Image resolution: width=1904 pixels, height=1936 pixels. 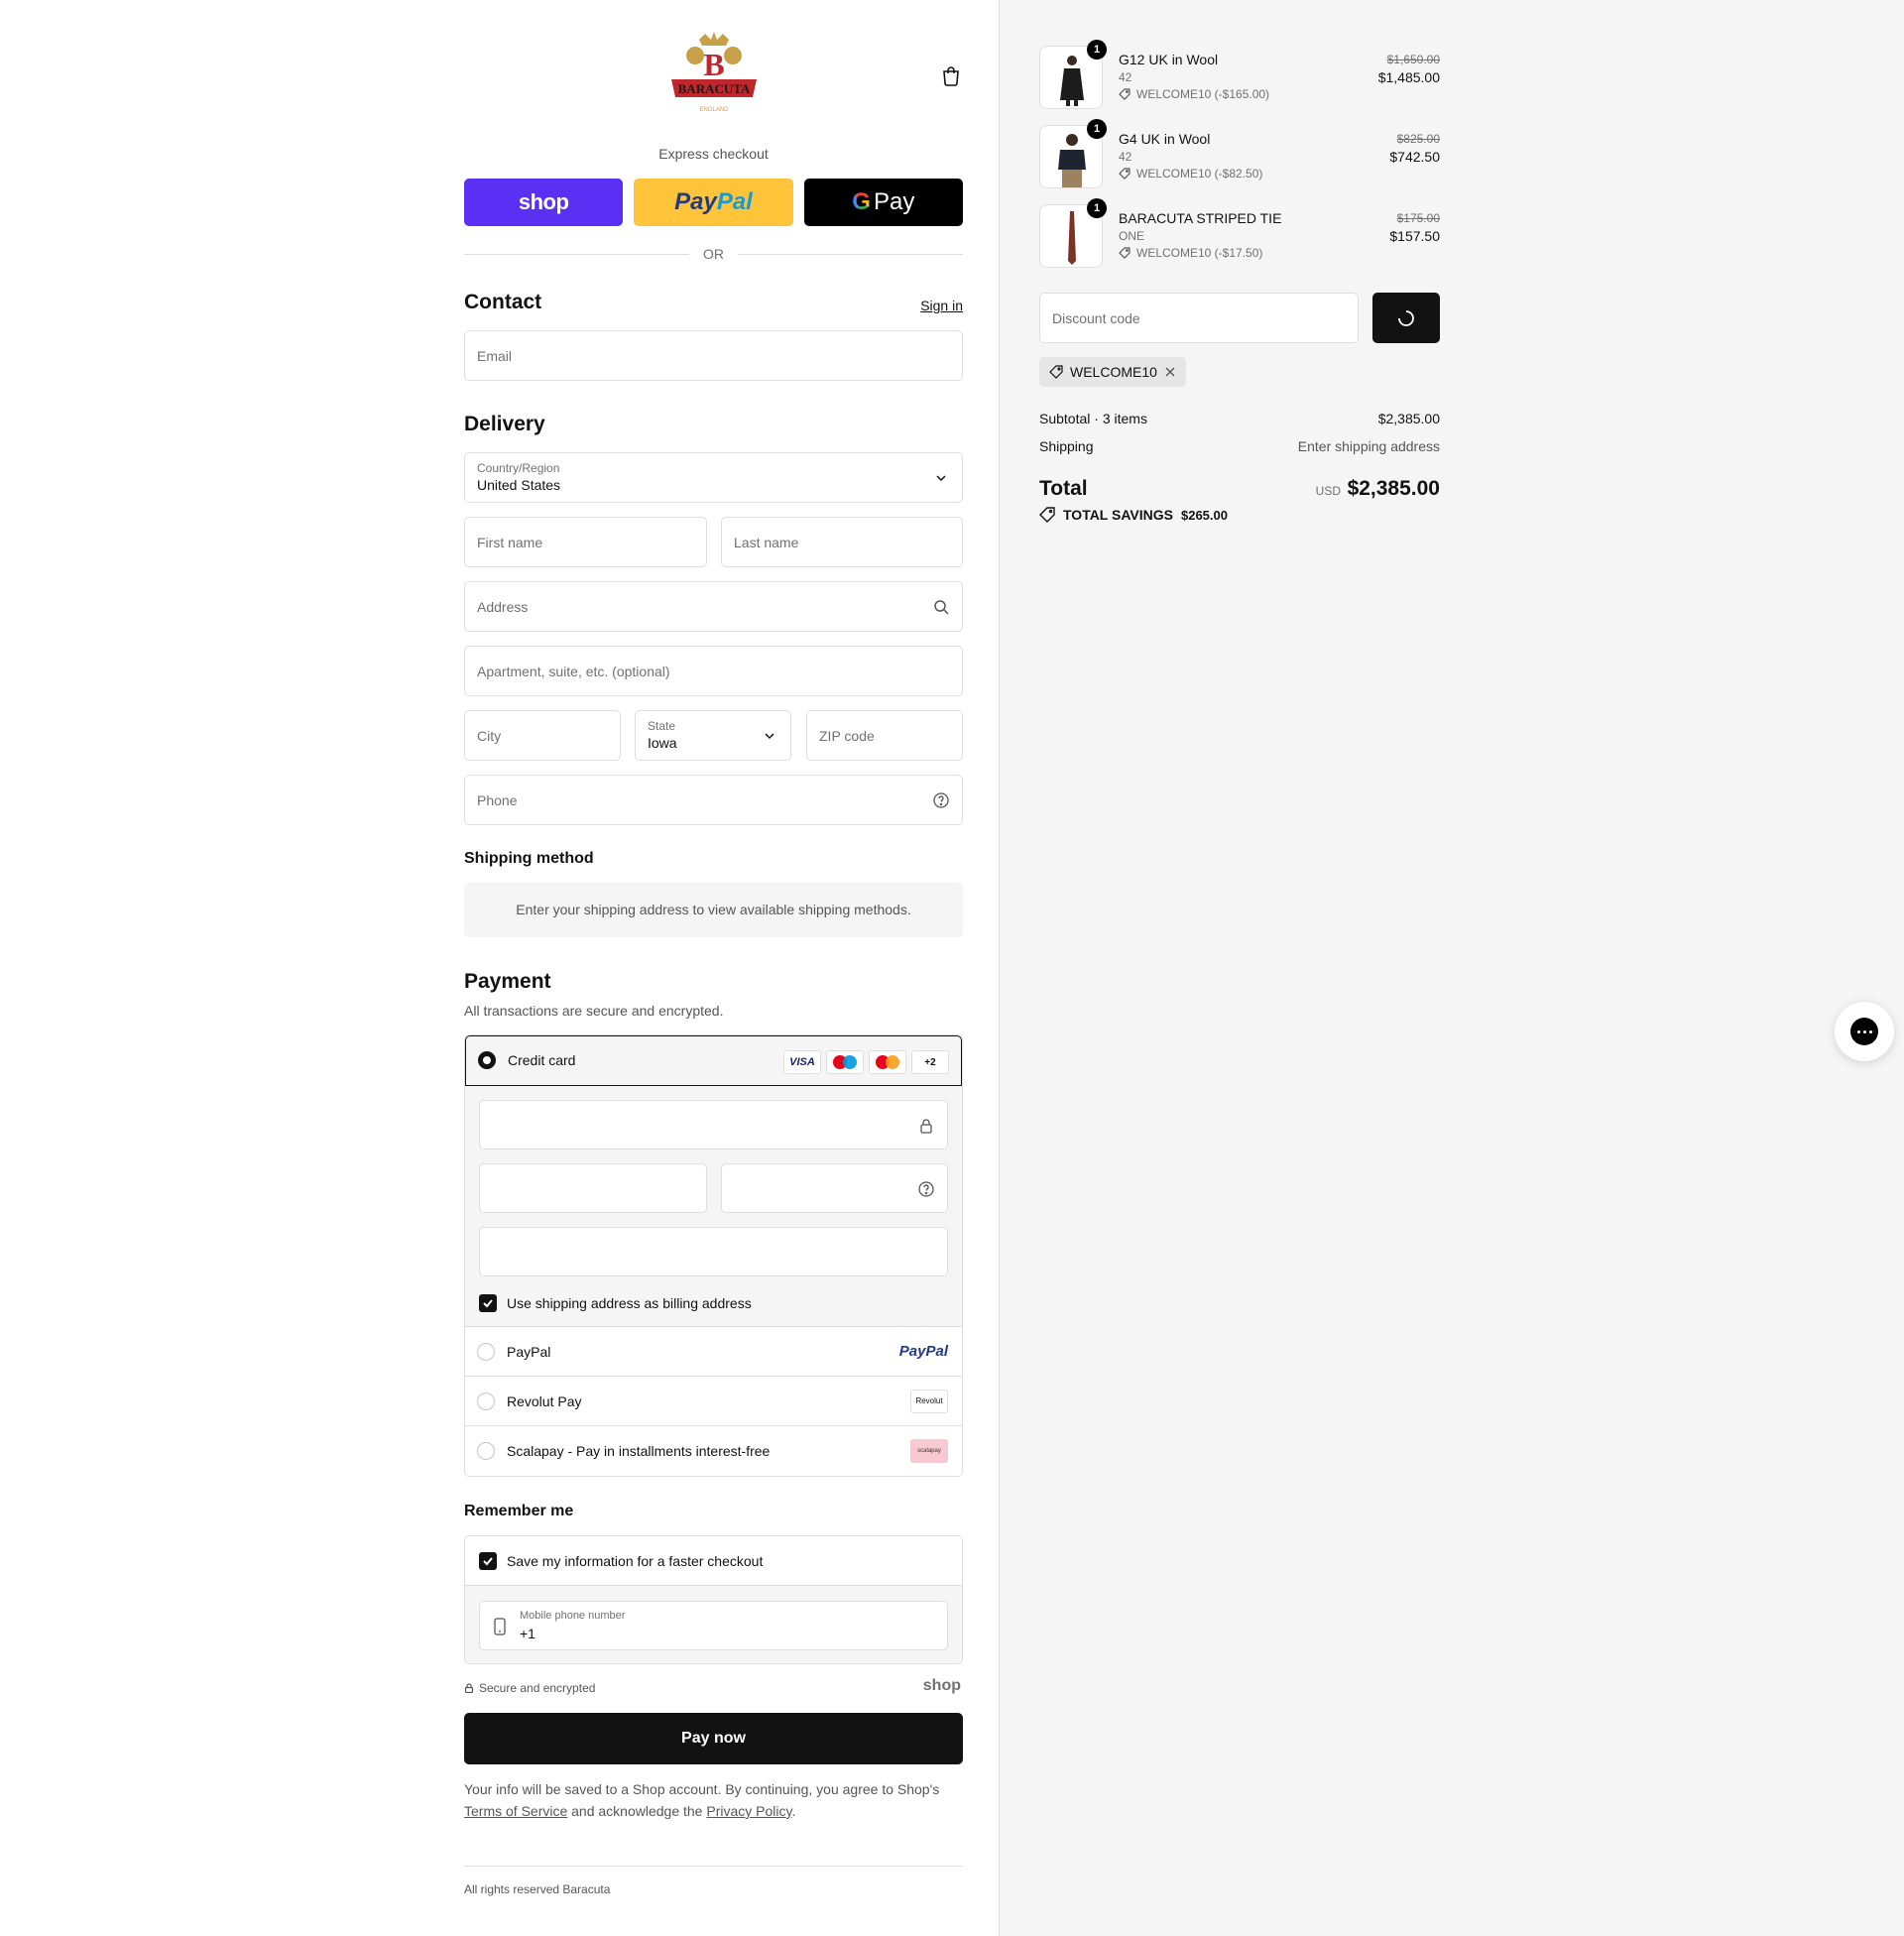 I want to click on country-value: United States, so click(x=519, y=485).